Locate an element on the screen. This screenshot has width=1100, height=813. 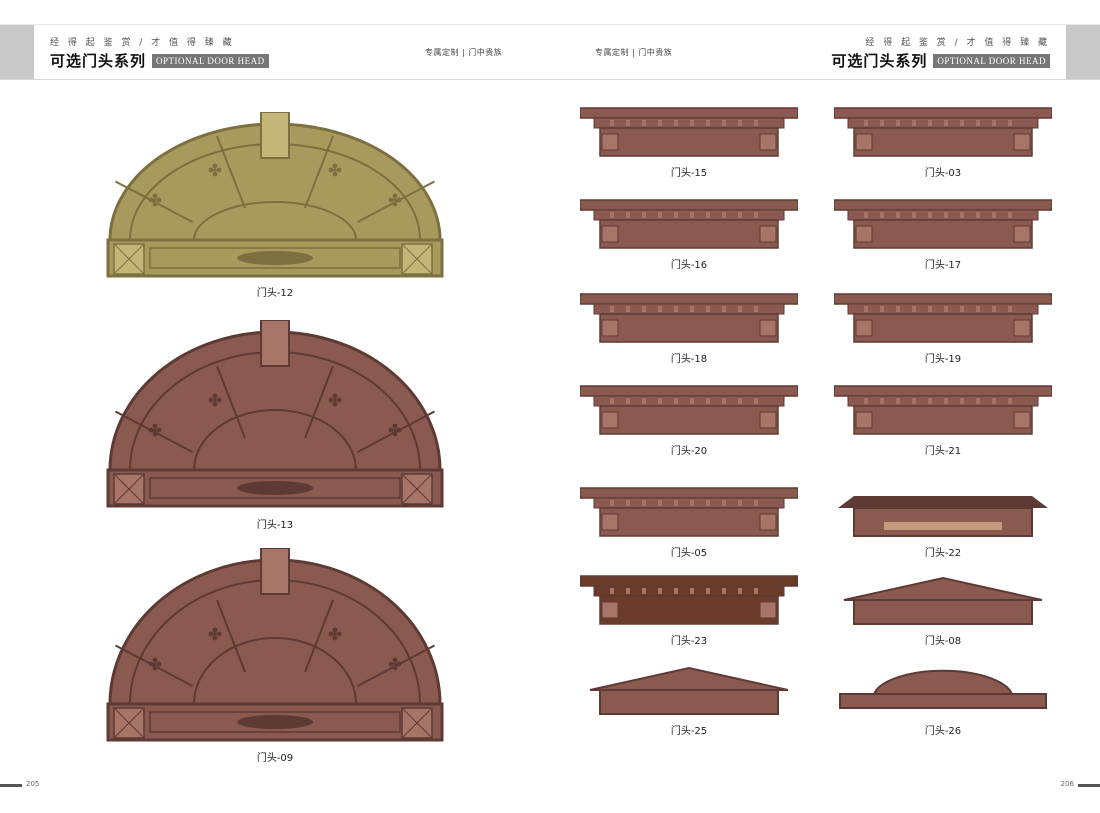
door-head-product: 门头-25 is located at coordinates (689, 700).